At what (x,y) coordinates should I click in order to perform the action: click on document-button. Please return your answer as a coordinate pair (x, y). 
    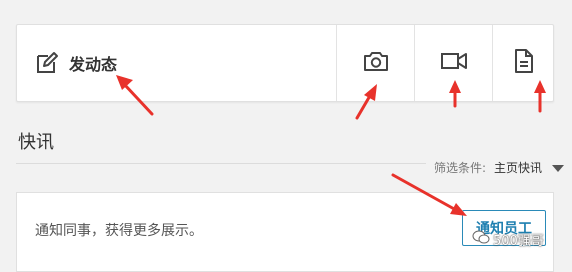
    Looking at the image, I should click on (523, 63).